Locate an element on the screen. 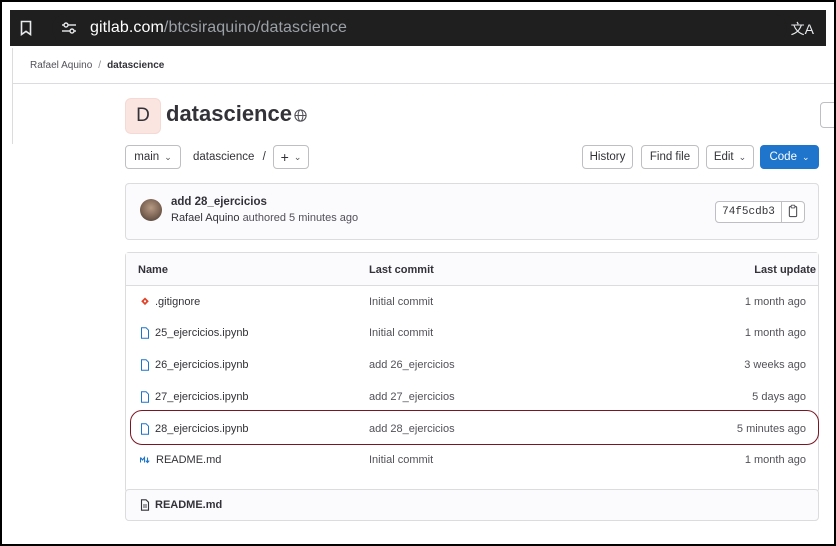 The image size is (836, 546). code-dropdown: Code ⌄ is located at coordinates (789, 157).